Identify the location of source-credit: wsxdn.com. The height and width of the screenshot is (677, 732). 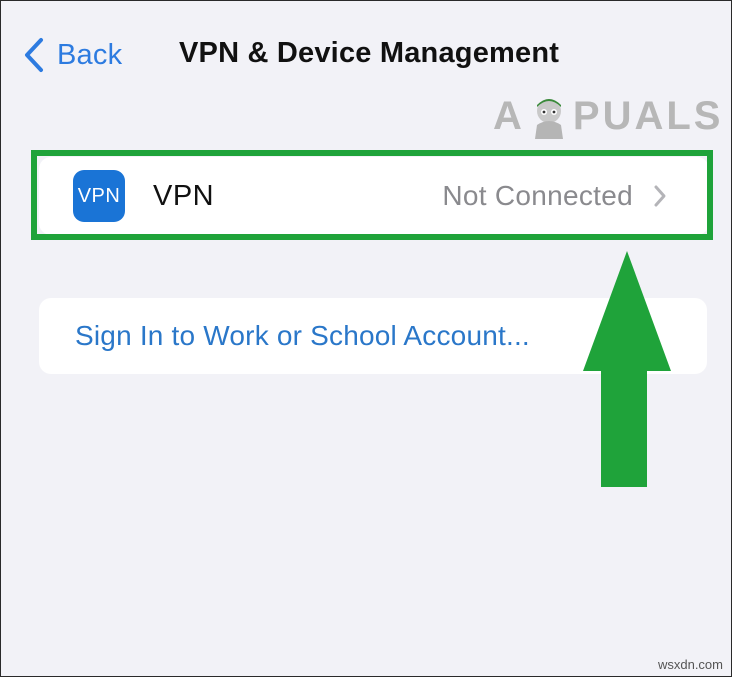
(690, 664).